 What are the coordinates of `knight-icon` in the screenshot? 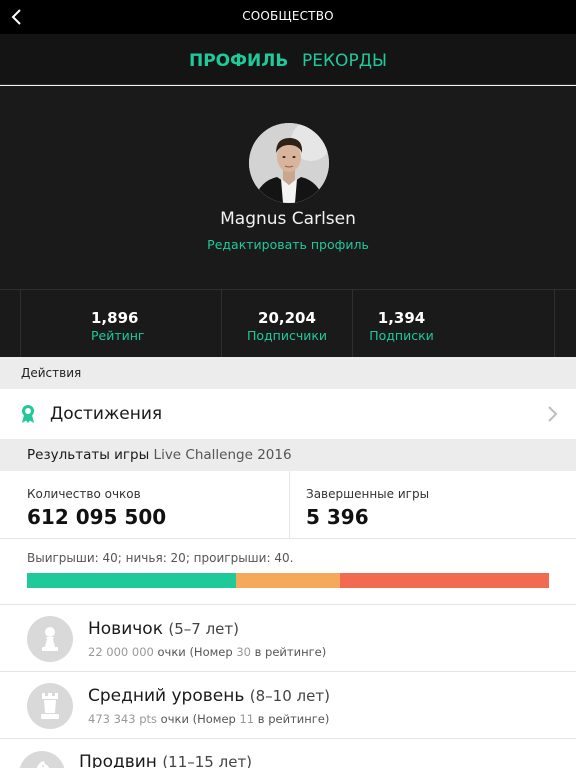 It's located at (43, 764).